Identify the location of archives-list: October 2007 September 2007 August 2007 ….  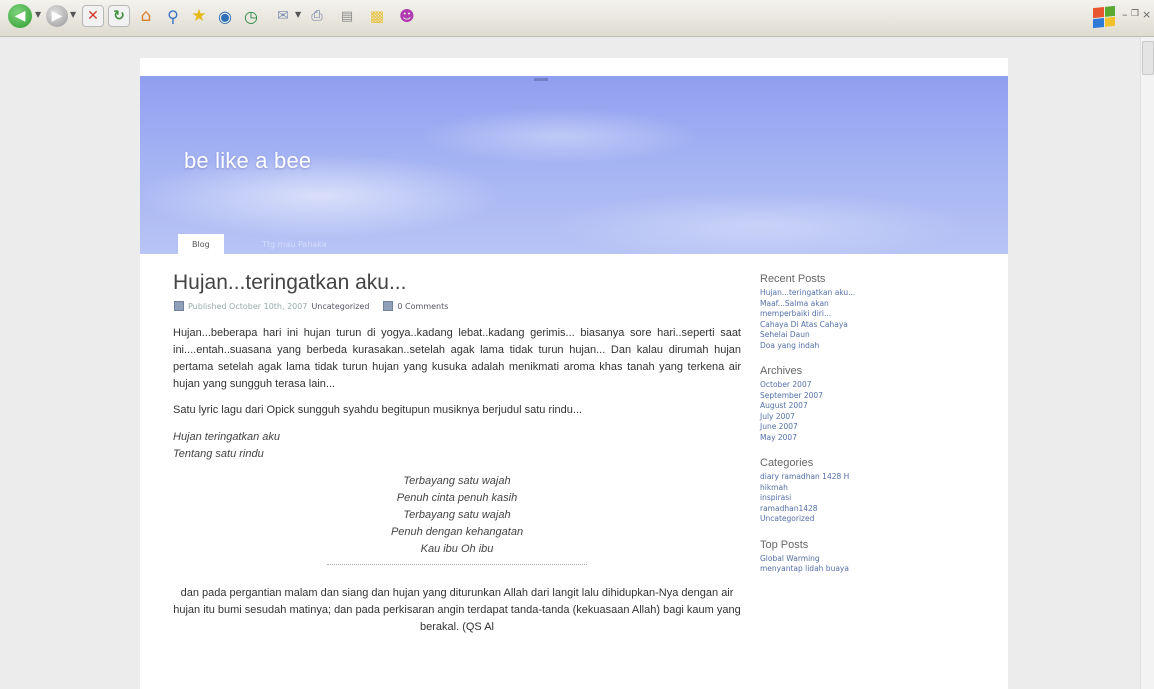
(850, 411).